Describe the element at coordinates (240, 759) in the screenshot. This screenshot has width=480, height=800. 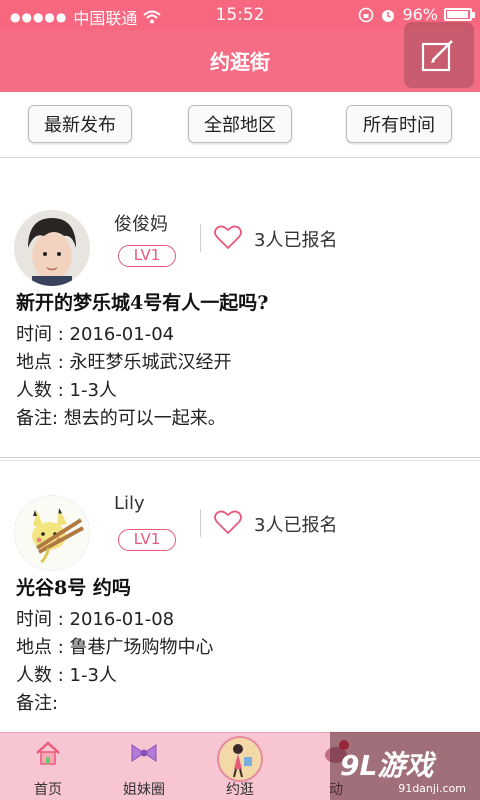
I see `shopping-girl-icon` at that location.